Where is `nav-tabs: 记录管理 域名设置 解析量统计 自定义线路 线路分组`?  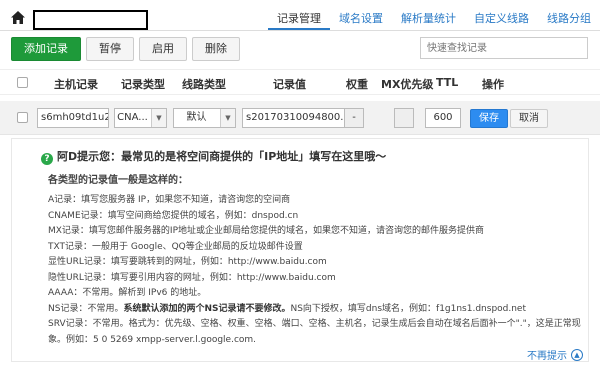
nav-tabs: 记录管理 域名设置 解析量统计 自定义线路 线路分组 is located at coordinates (434, 15).